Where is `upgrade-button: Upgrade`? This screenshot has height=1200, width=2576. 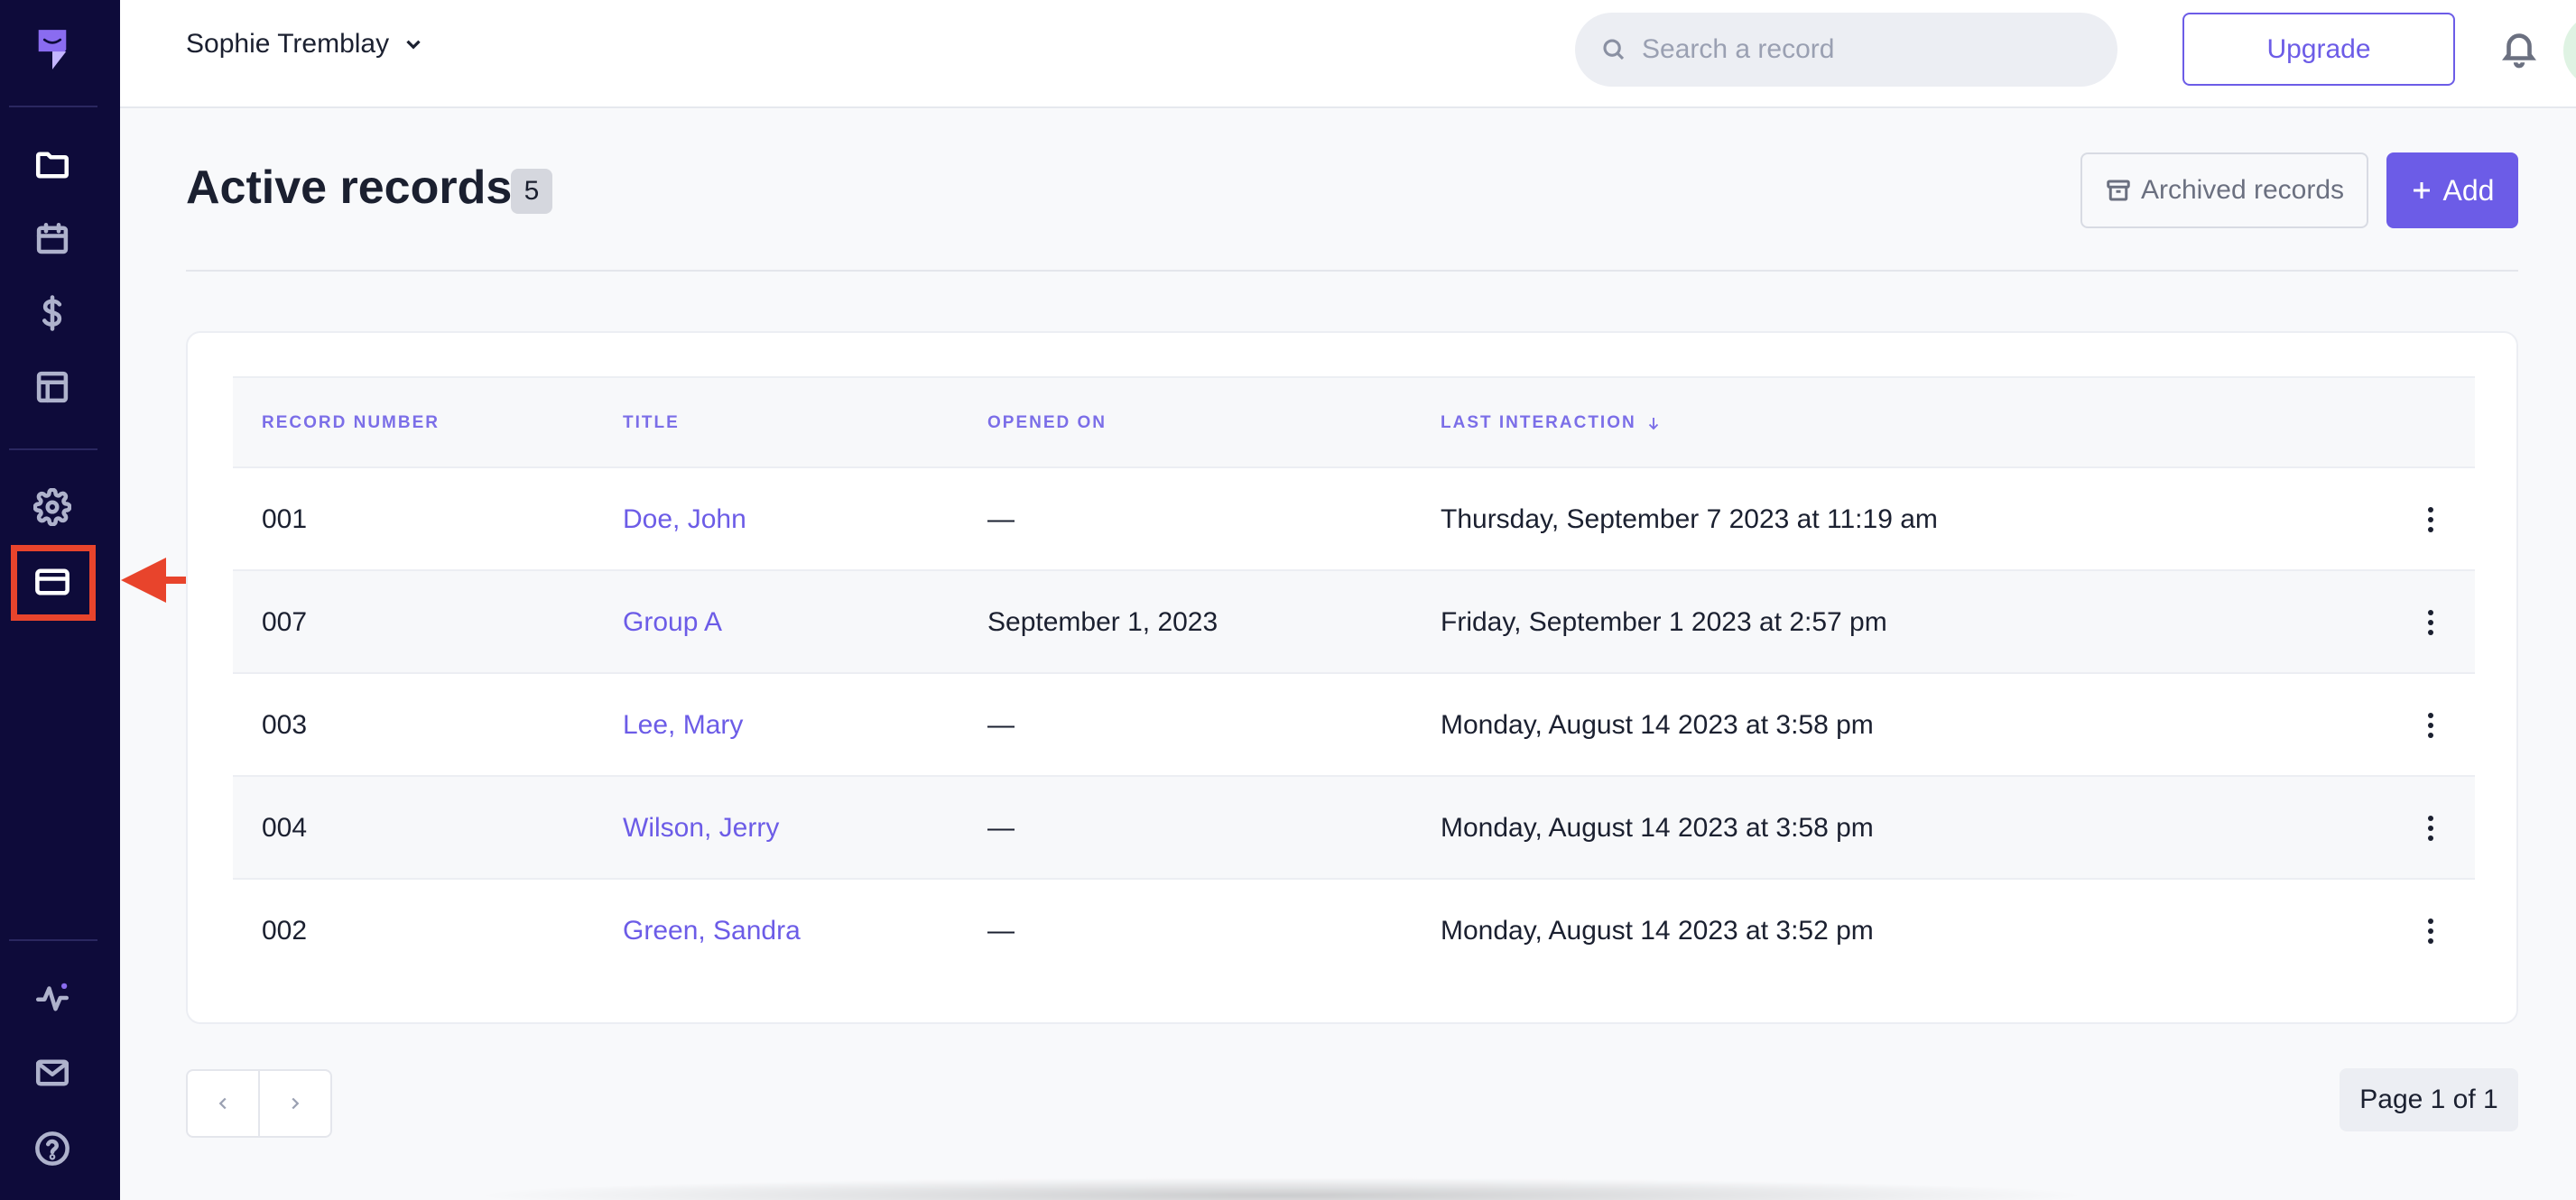
upgrade-button: Upgrade is located at coordinates (2318, 49).